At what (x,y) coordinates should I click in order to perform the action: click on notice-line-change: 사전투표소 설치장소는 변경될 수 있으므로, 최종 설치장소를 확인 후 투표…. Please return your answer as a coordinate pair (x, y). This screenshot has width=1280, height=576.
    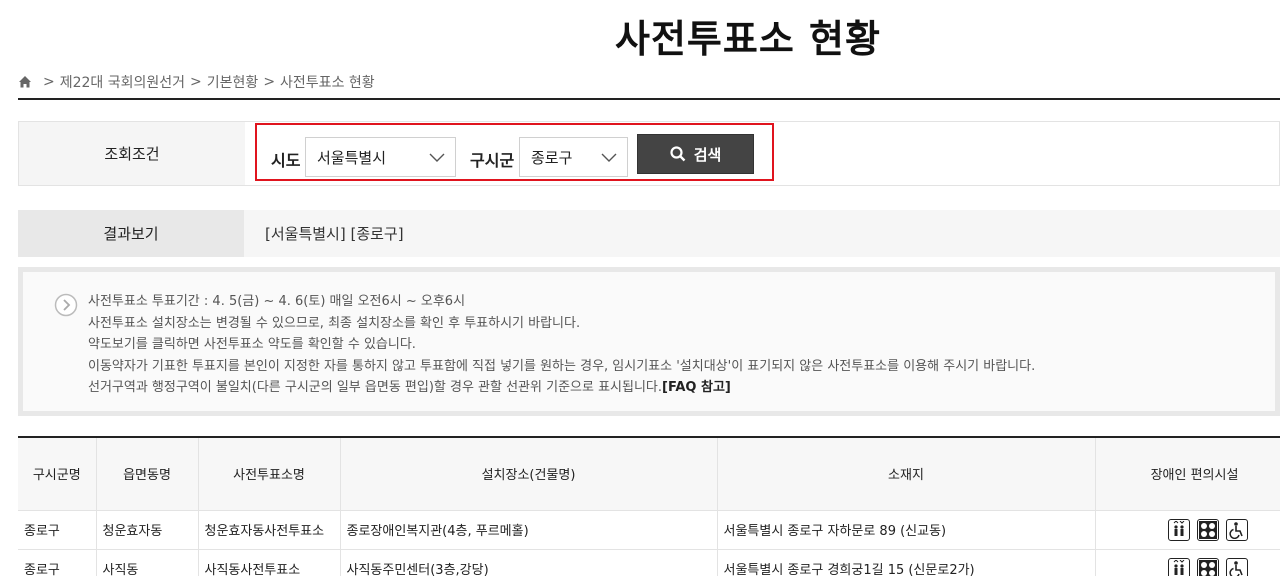
    Looking at the image, I should click on (334, 323).